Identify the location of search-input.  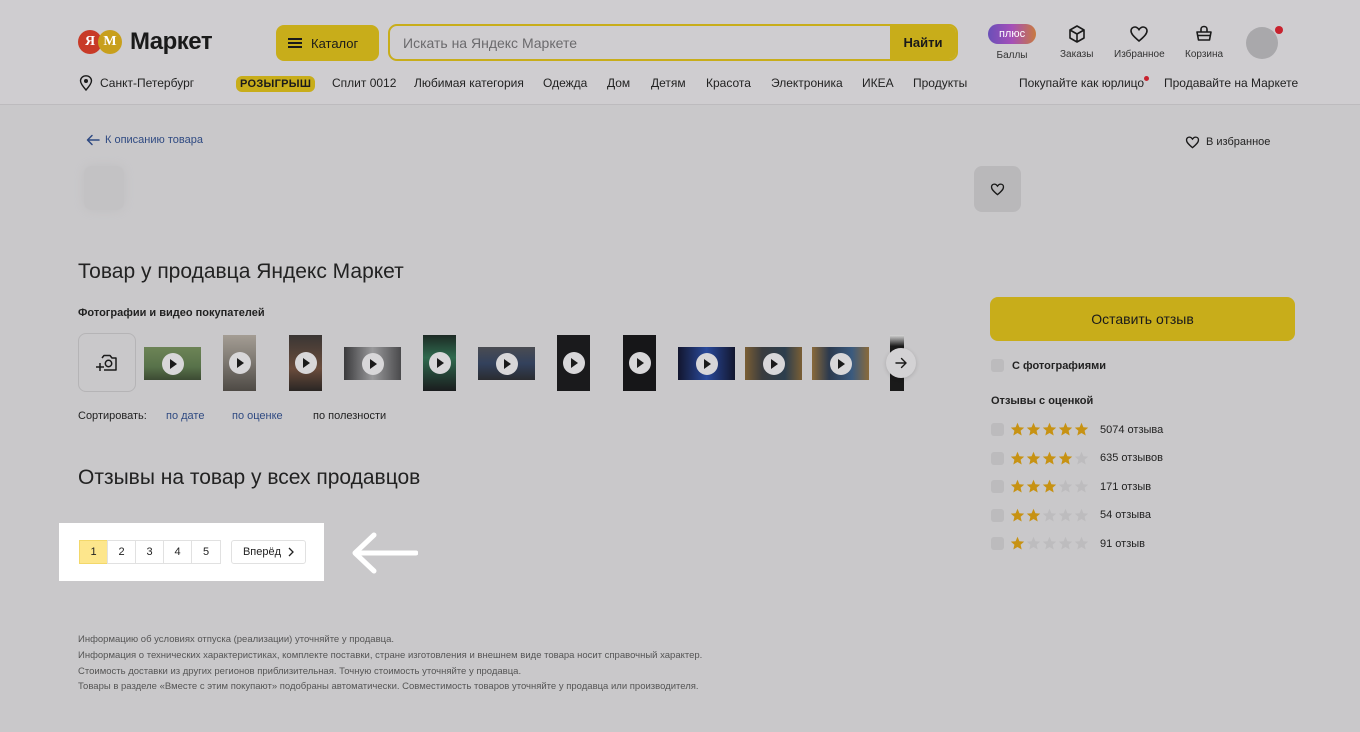
(640, 42).